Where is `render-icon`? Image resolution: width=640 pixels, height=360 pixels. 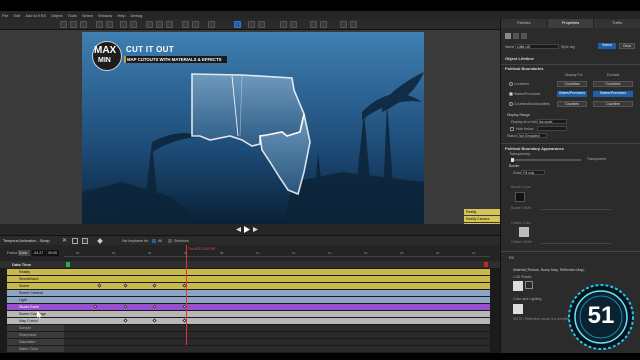 render-icon is located at coordinates (251, 24).